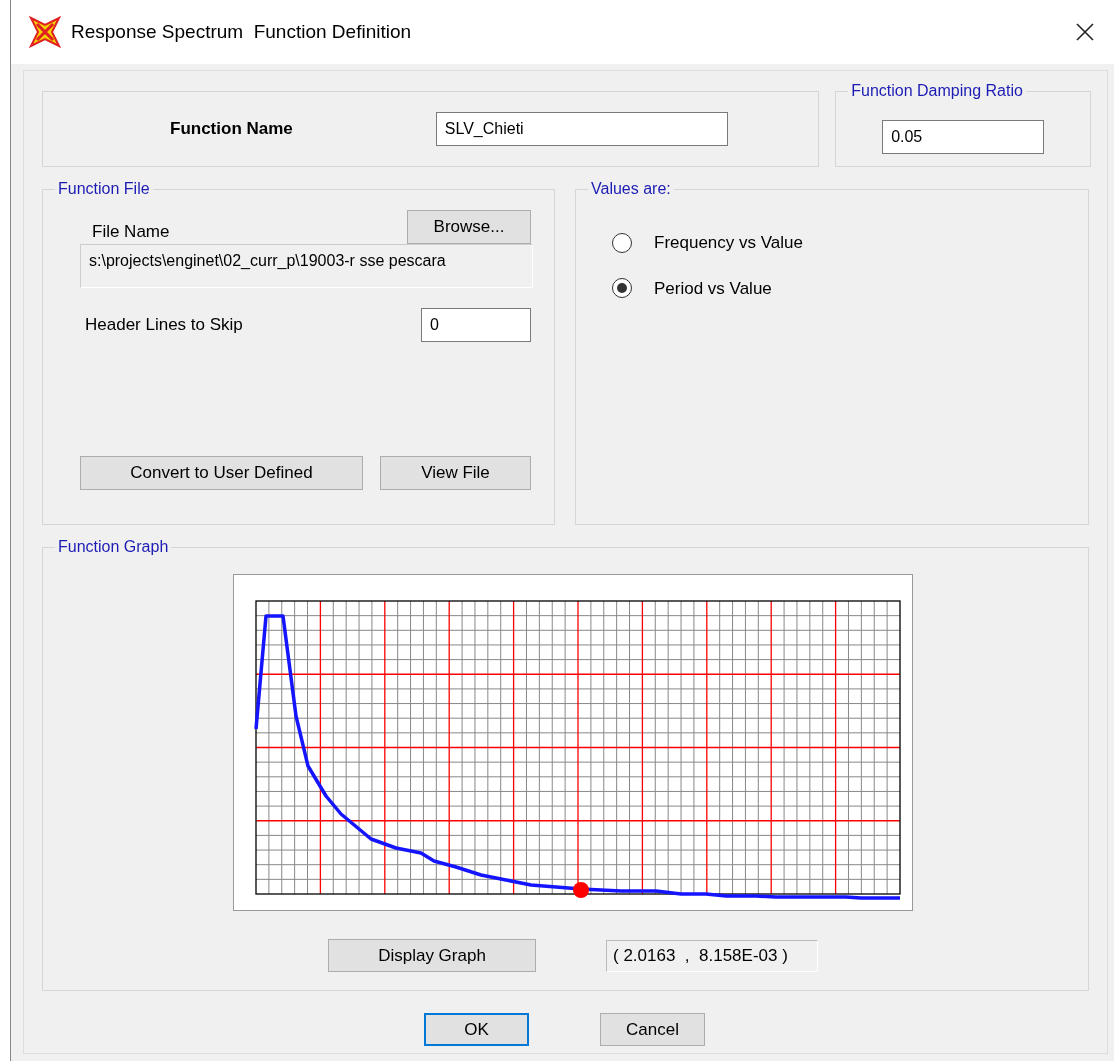  What do you see at coordinates (164, 325) in the screenshot?
I see `header-lines-label: Header Lines to Skip` at bounding box center [164, 325].